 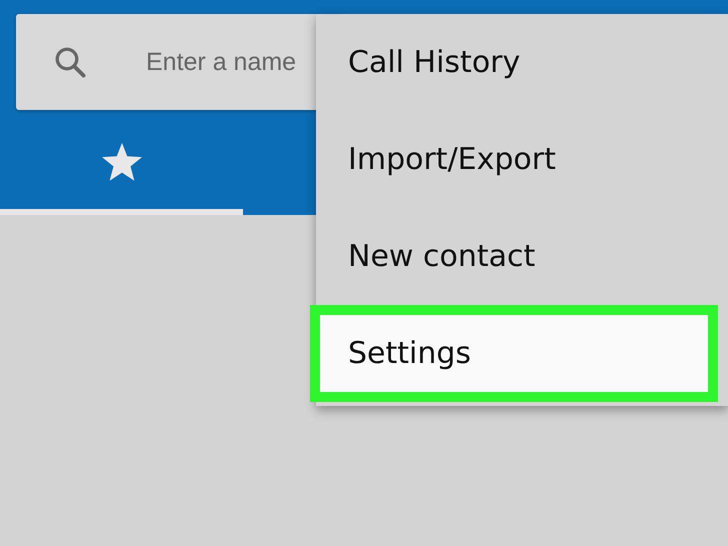 I want to click on menu-item: Settings, so click(x=514, y=353).